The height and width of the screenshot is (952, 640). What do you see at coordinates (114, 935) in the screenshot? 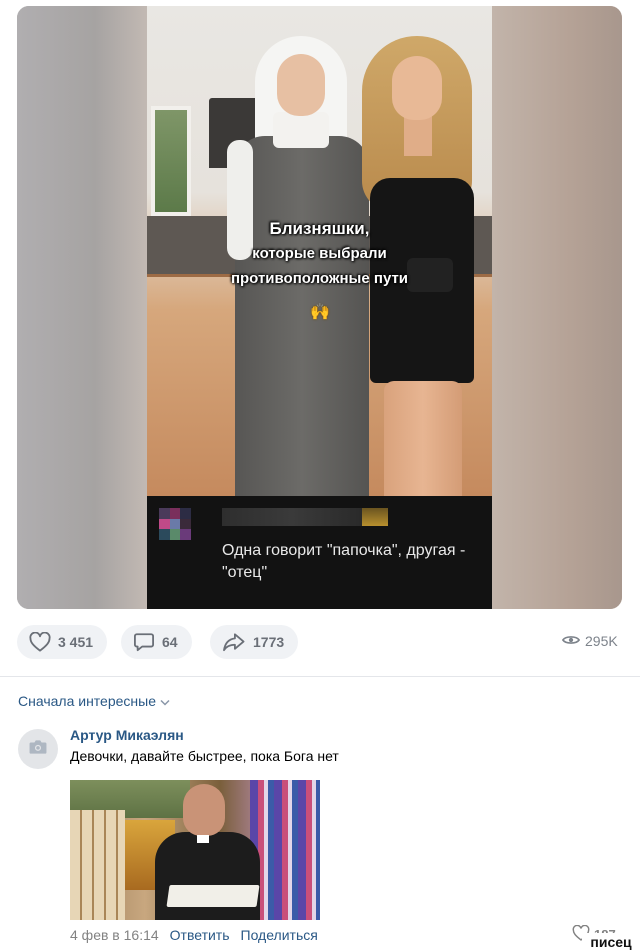
I see `comment-date: 4 фев в 16:14` at bounding box center [114, 935].